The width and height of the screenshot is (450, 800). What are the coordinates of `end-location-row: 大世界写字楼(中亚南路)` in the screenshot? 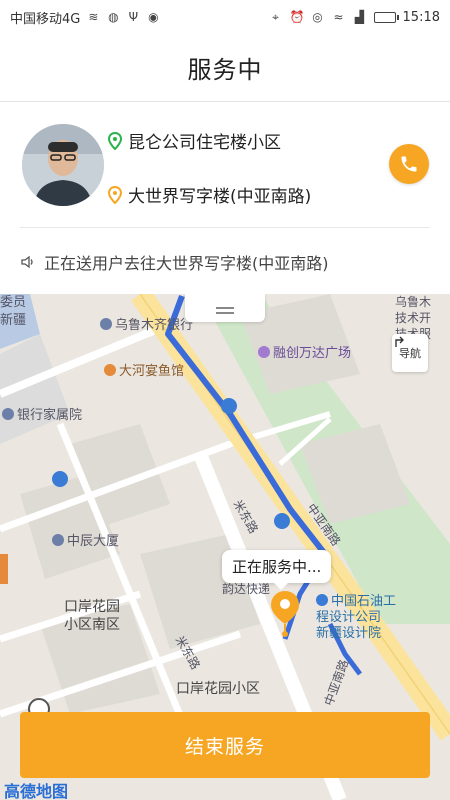 It's located at (209, 194).